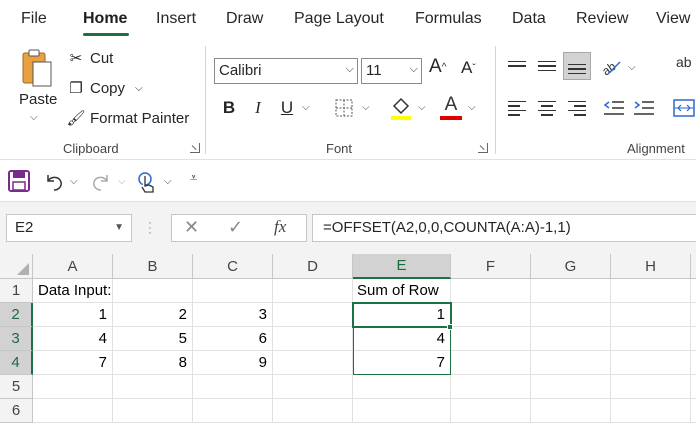 The image size is (696, 429). Describe the element at coordinates (287, 108) in the screenshot. I see `underline-button: U` at that location.